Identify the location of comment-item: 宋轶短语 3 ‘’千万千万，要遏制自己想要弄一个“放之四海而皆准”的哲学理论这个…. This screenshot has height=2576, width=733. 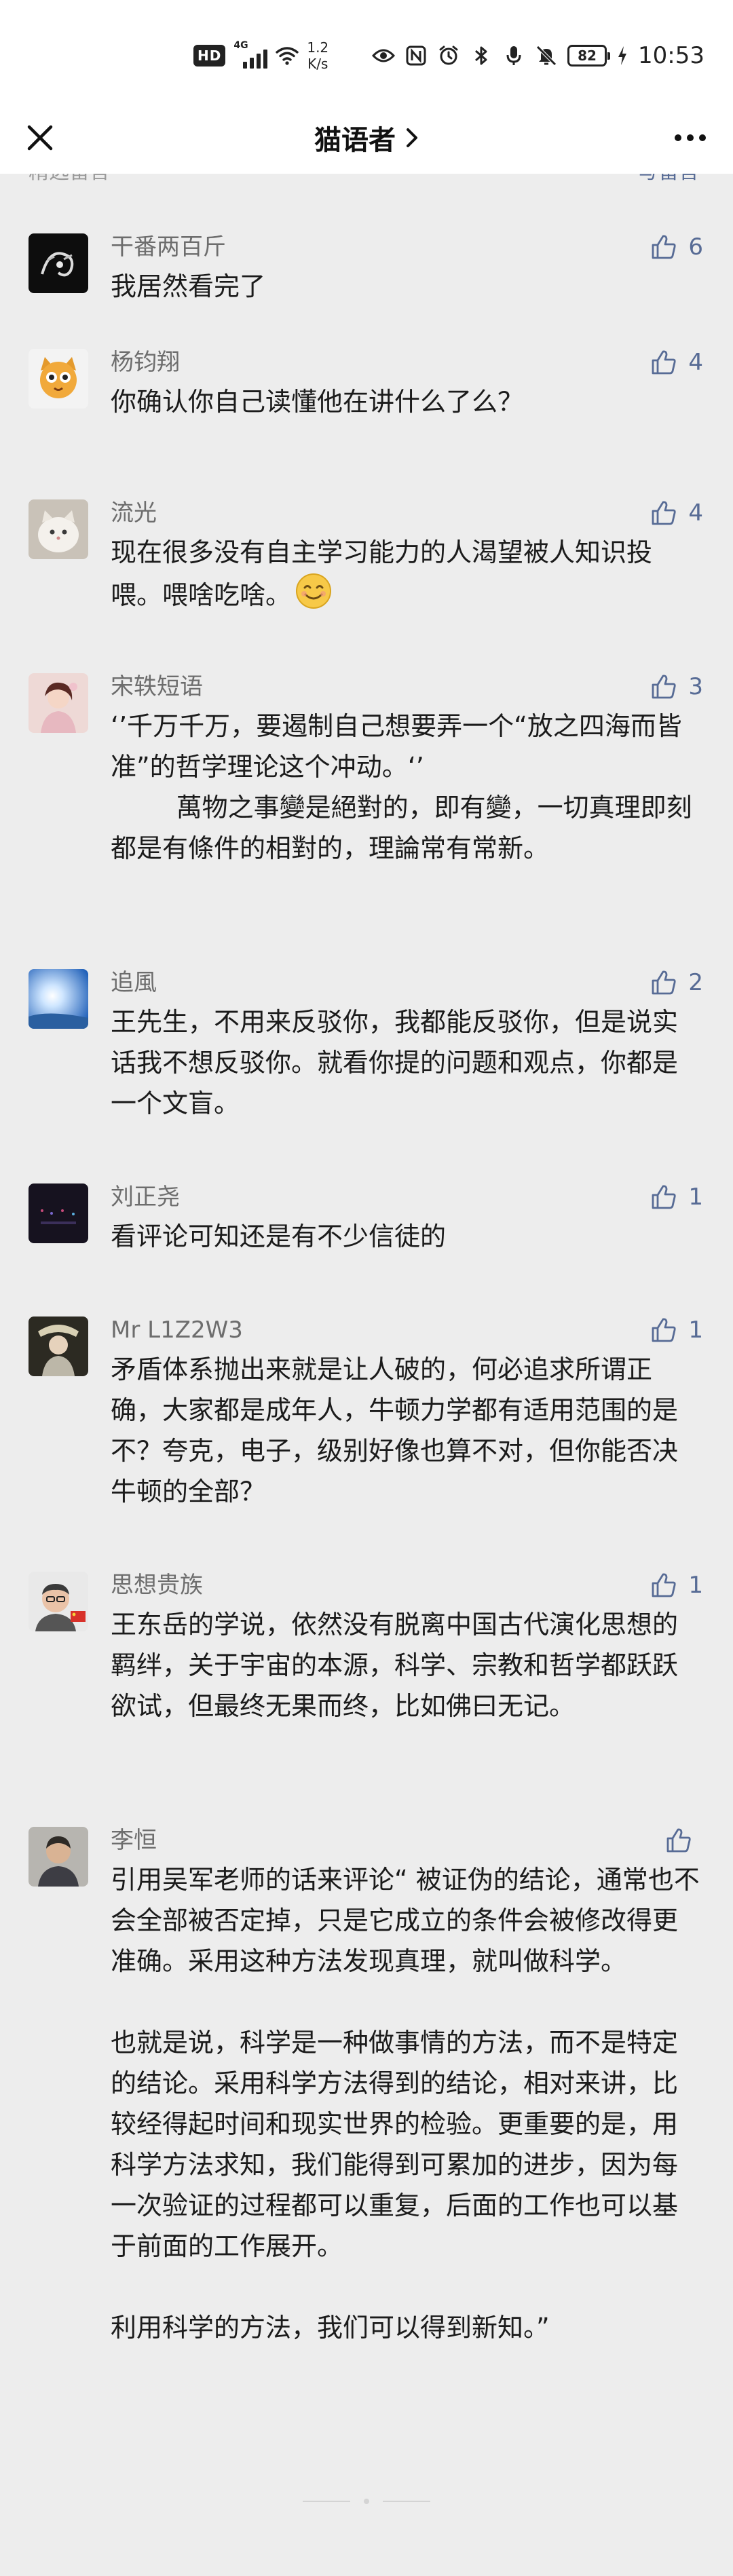
(366, 791).